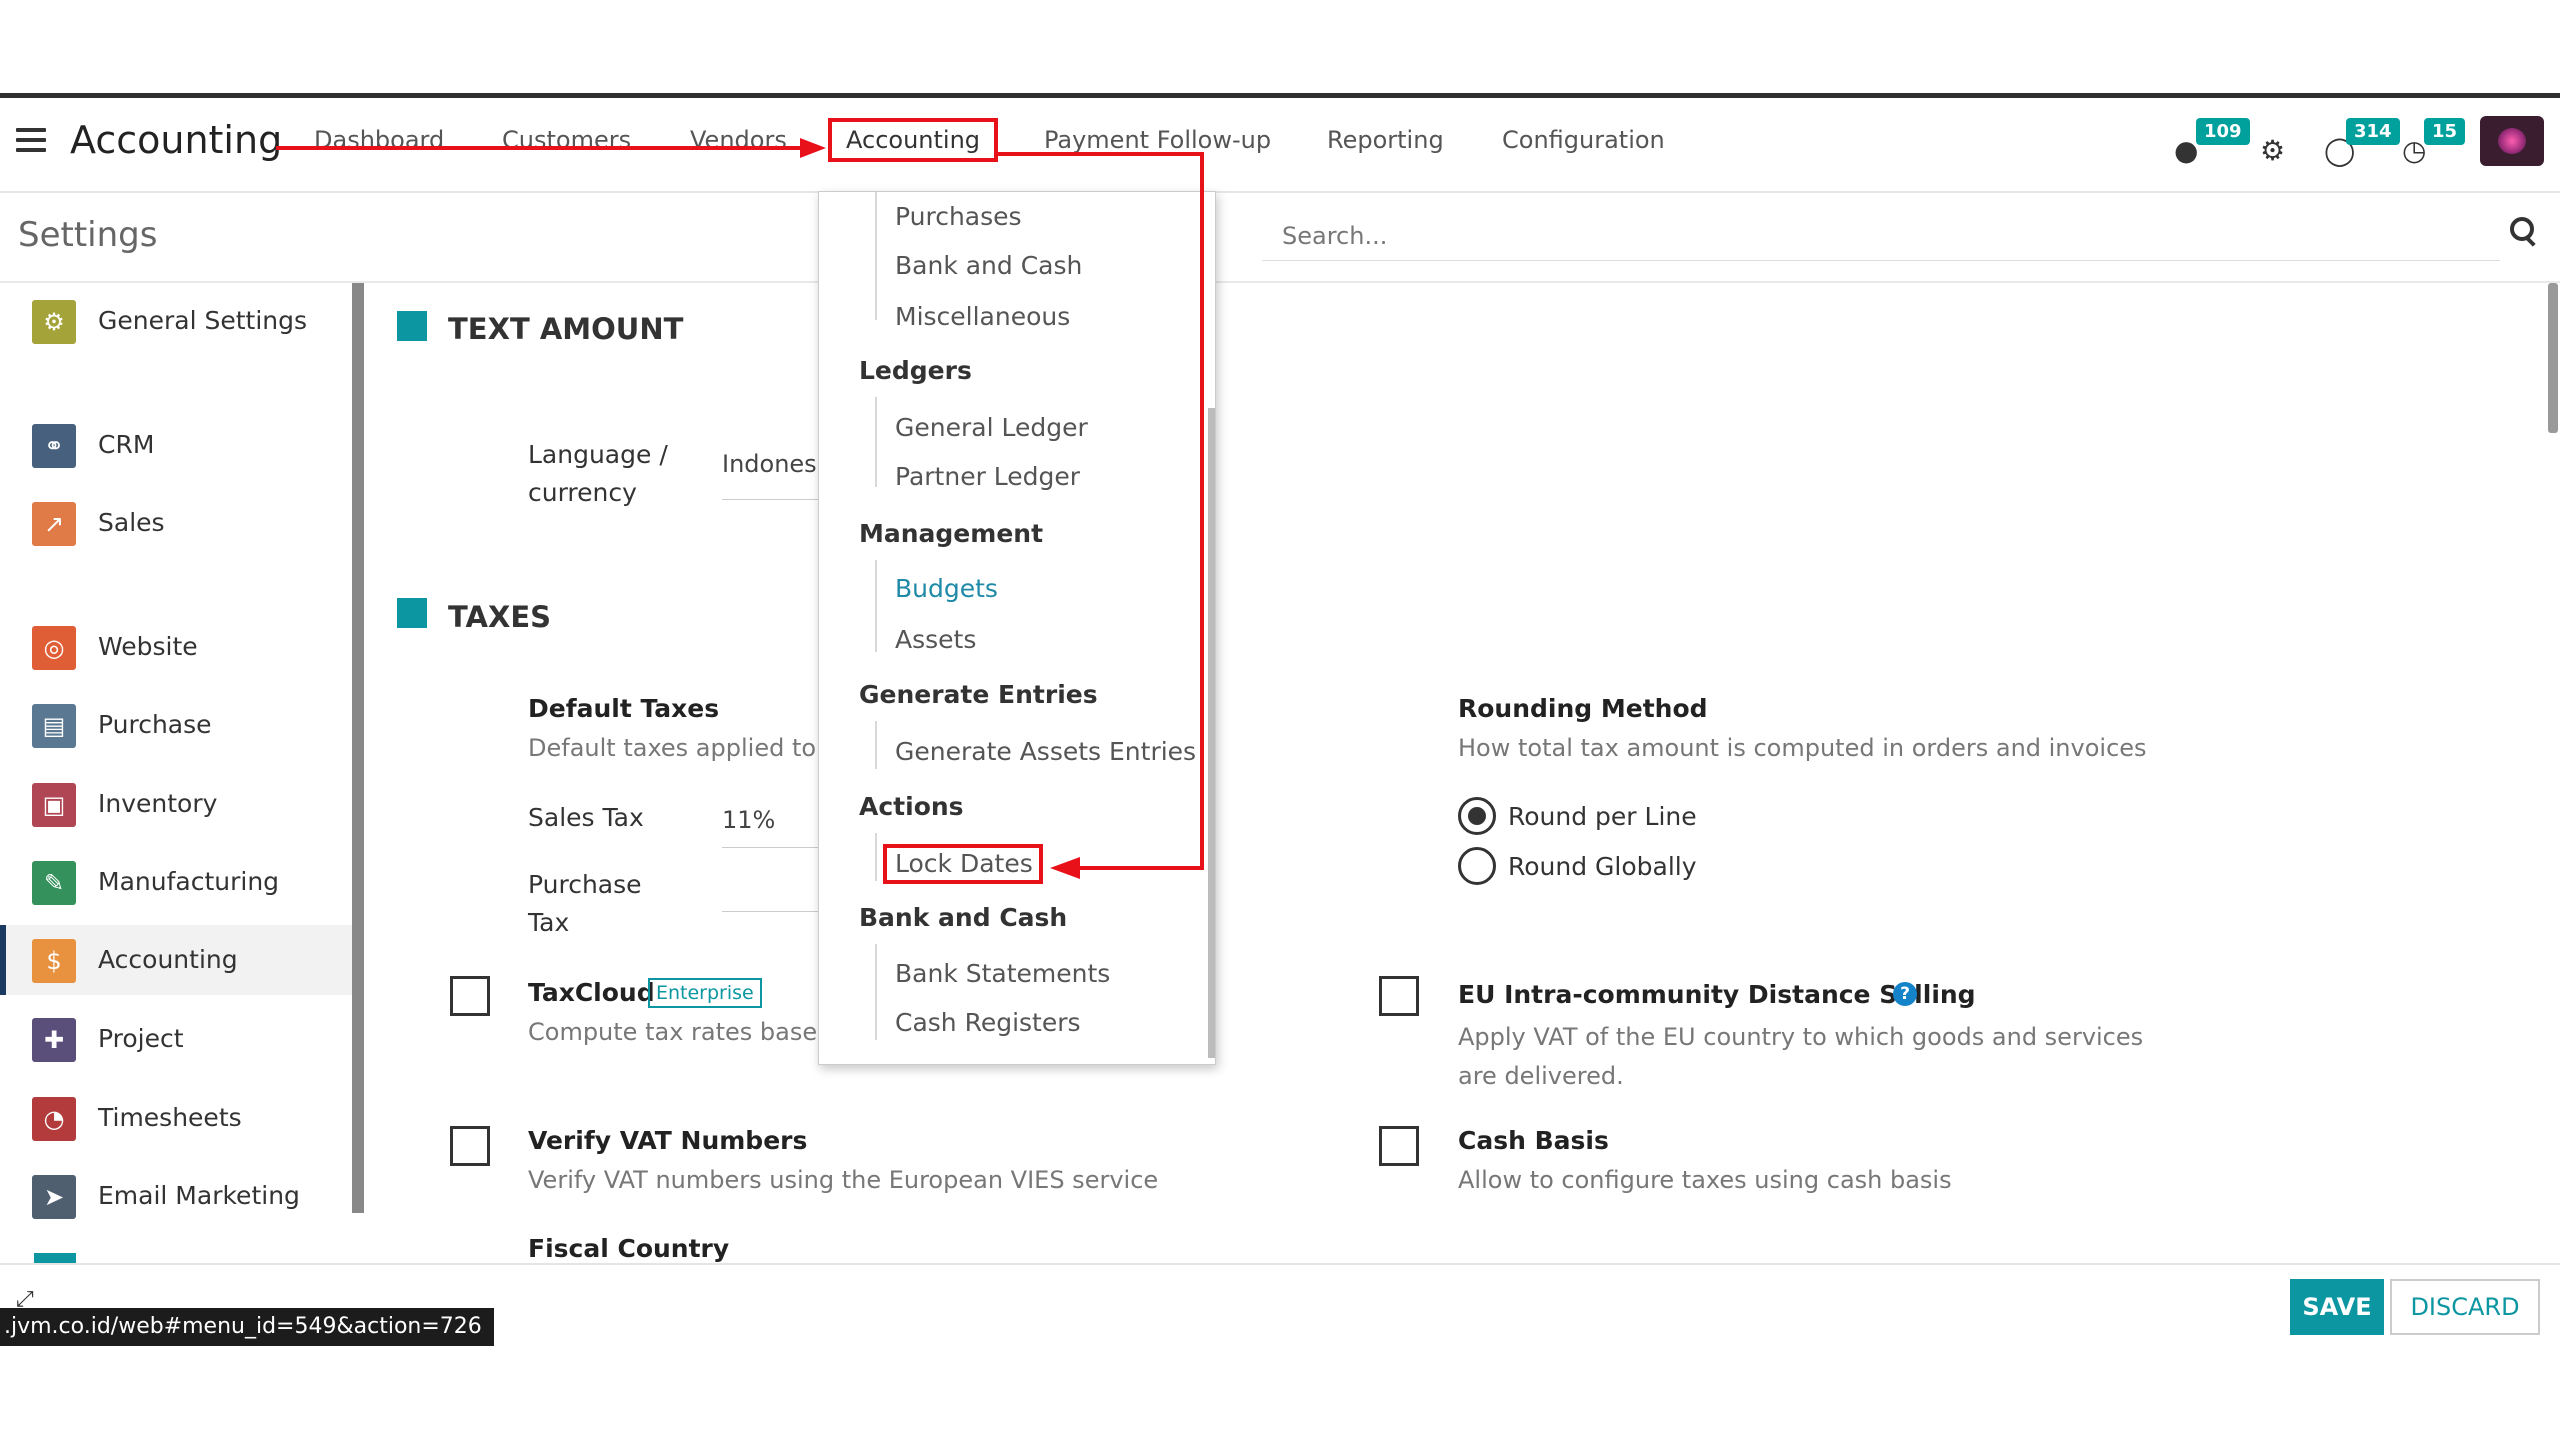 The width and height of the screenshot is (2560, 1440). Describe the element at coordinates (199, 1195) in the screenshot. I see `sidebar-item-label: Email Marketing` at that location.